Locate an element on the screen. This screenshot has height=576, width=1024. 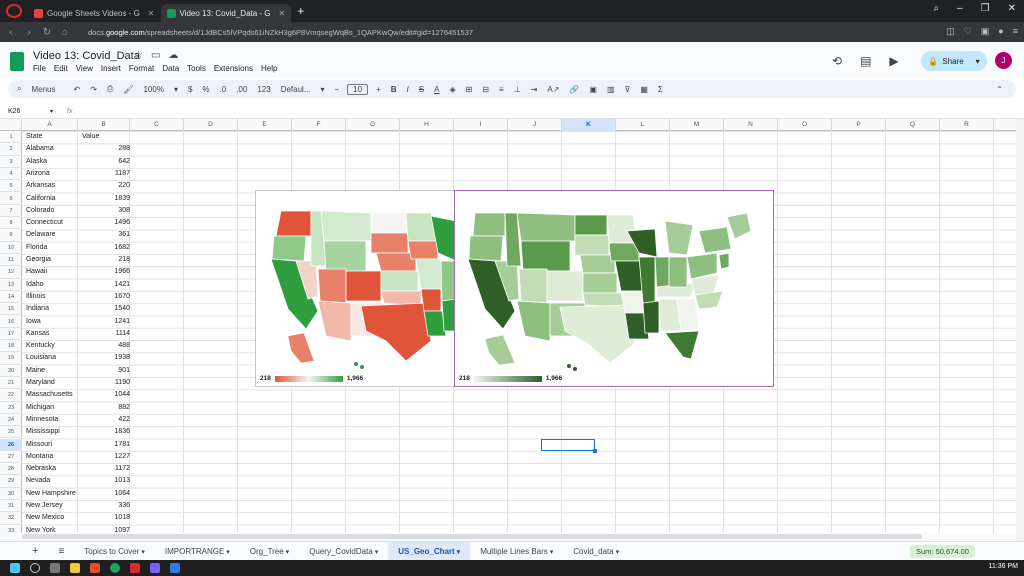
back-icon: ‹ is located at coordinates (11, 32).